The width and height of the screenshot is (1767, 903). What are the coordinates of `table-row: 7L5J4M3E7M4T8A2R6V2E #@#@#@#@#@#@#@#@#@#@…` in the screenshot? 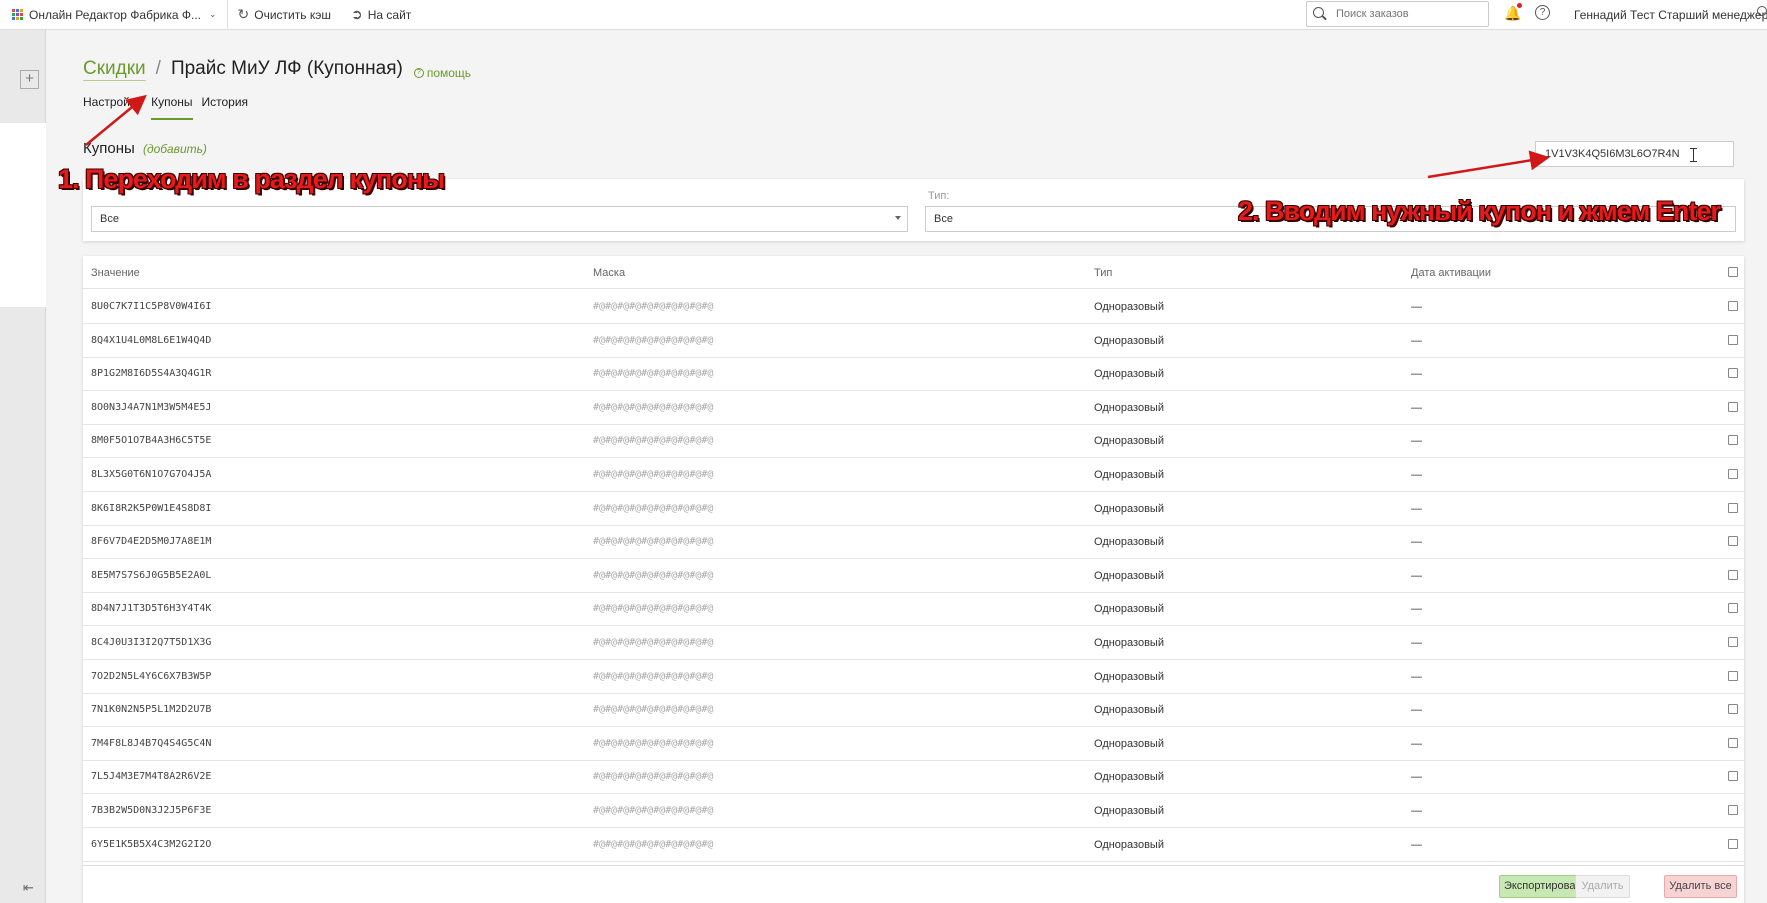 It's located at (913, 777).